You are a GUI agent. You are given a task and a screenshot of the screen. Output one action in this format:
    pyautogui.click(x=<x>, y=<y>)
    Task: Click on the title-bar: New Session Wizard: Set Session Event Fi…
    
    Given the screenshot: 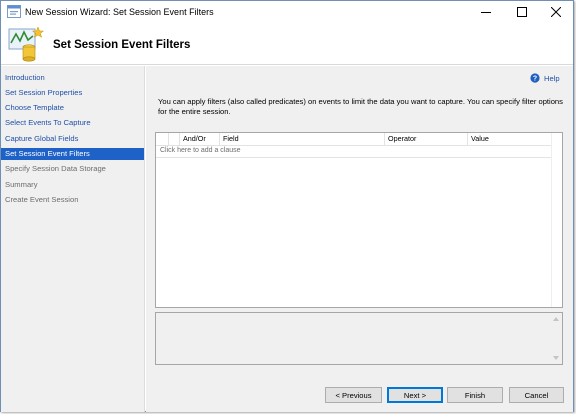 What is the action you would take?
    pyautogui.click(x=287, y=12)
    